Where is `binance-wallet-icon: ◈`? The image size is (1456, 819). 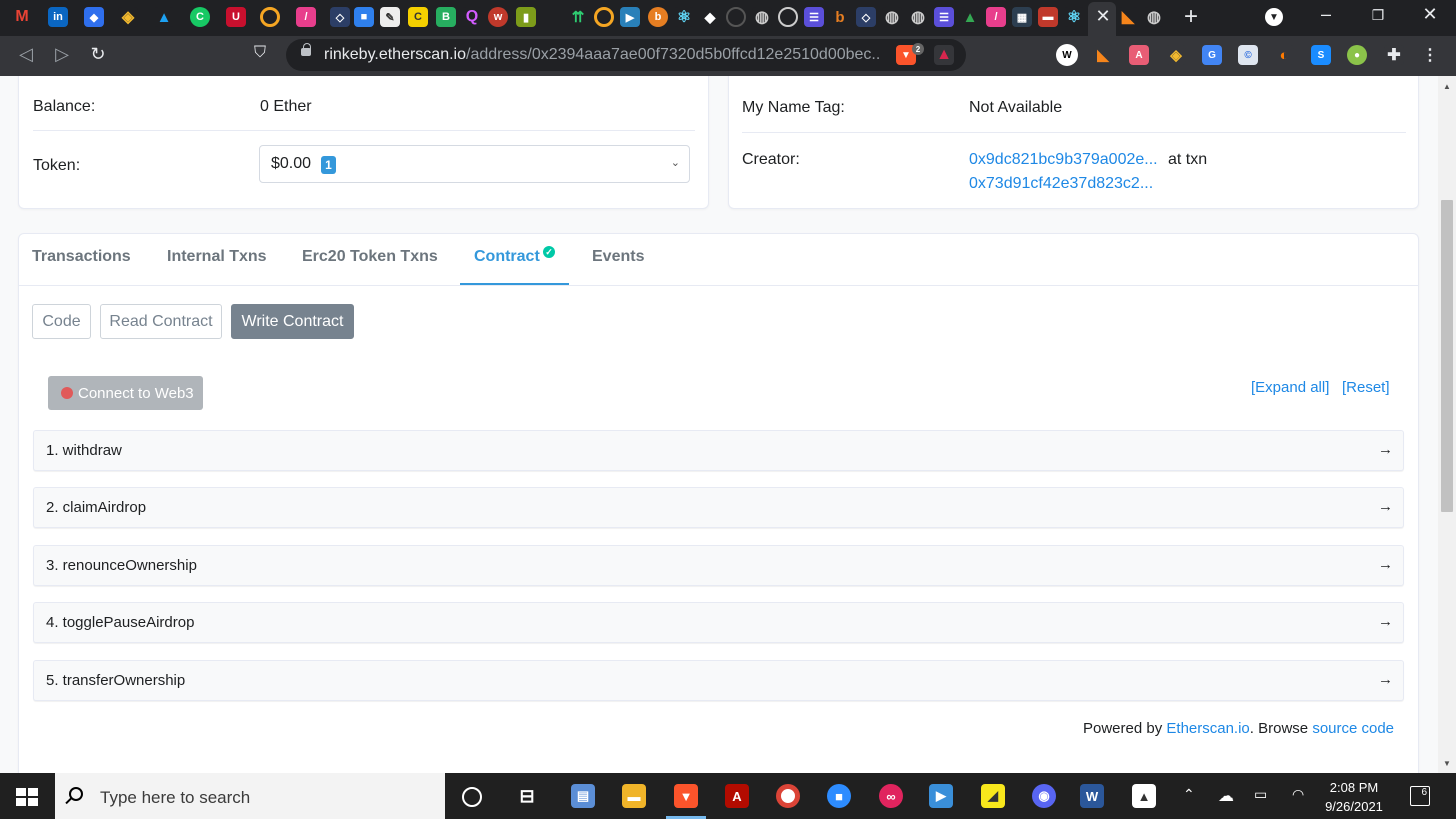 binance-wallet-icon: ◈ is located at coordinates (1176, 55).